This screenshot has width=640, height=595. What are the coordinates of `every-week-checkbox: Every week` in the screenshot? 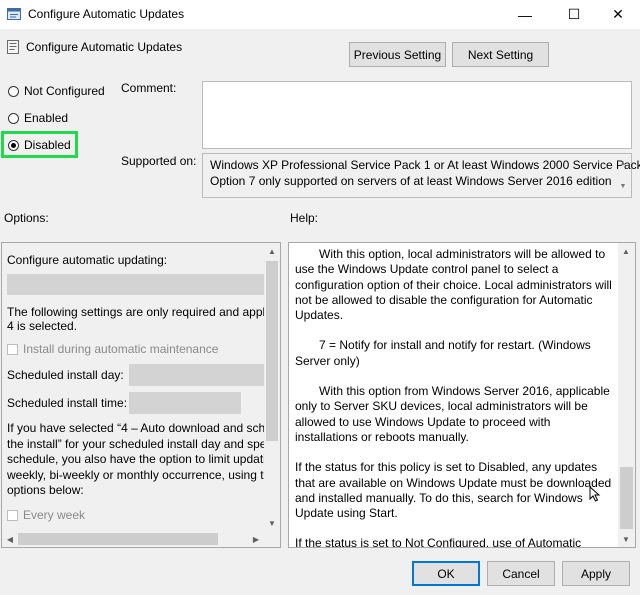 It's located at (136, 516).